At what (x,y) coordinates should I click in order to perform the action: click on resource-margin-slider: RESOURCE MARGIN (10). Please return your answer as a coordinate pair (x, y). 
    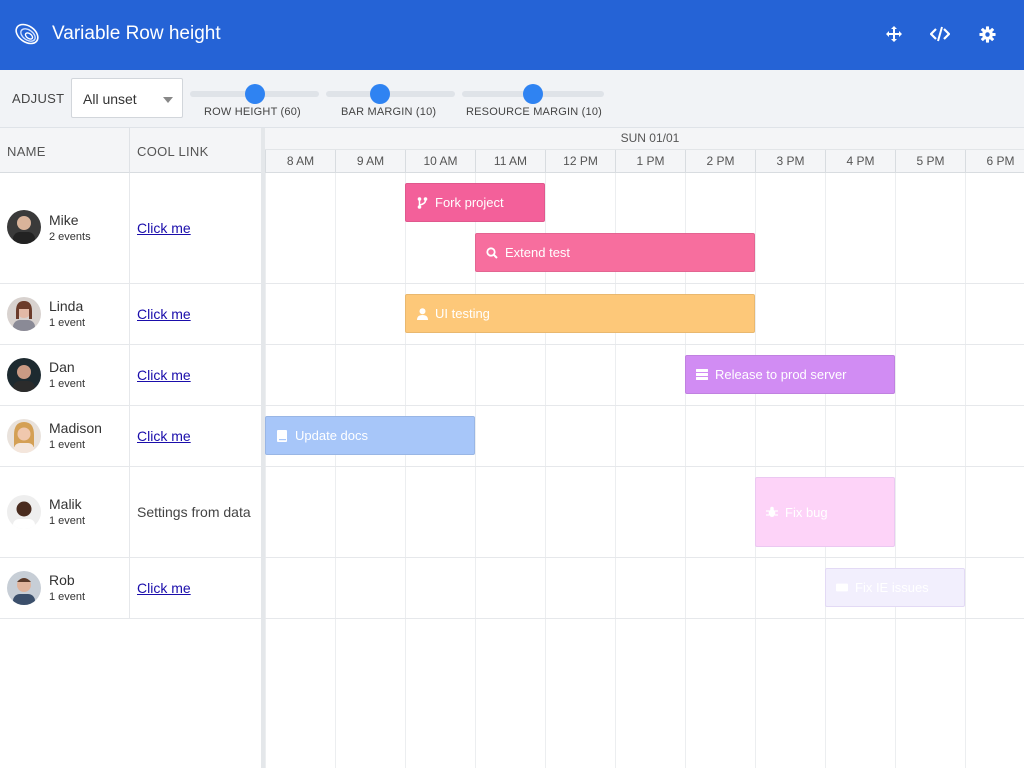
    Looking at the image, I should click on (533, 100).